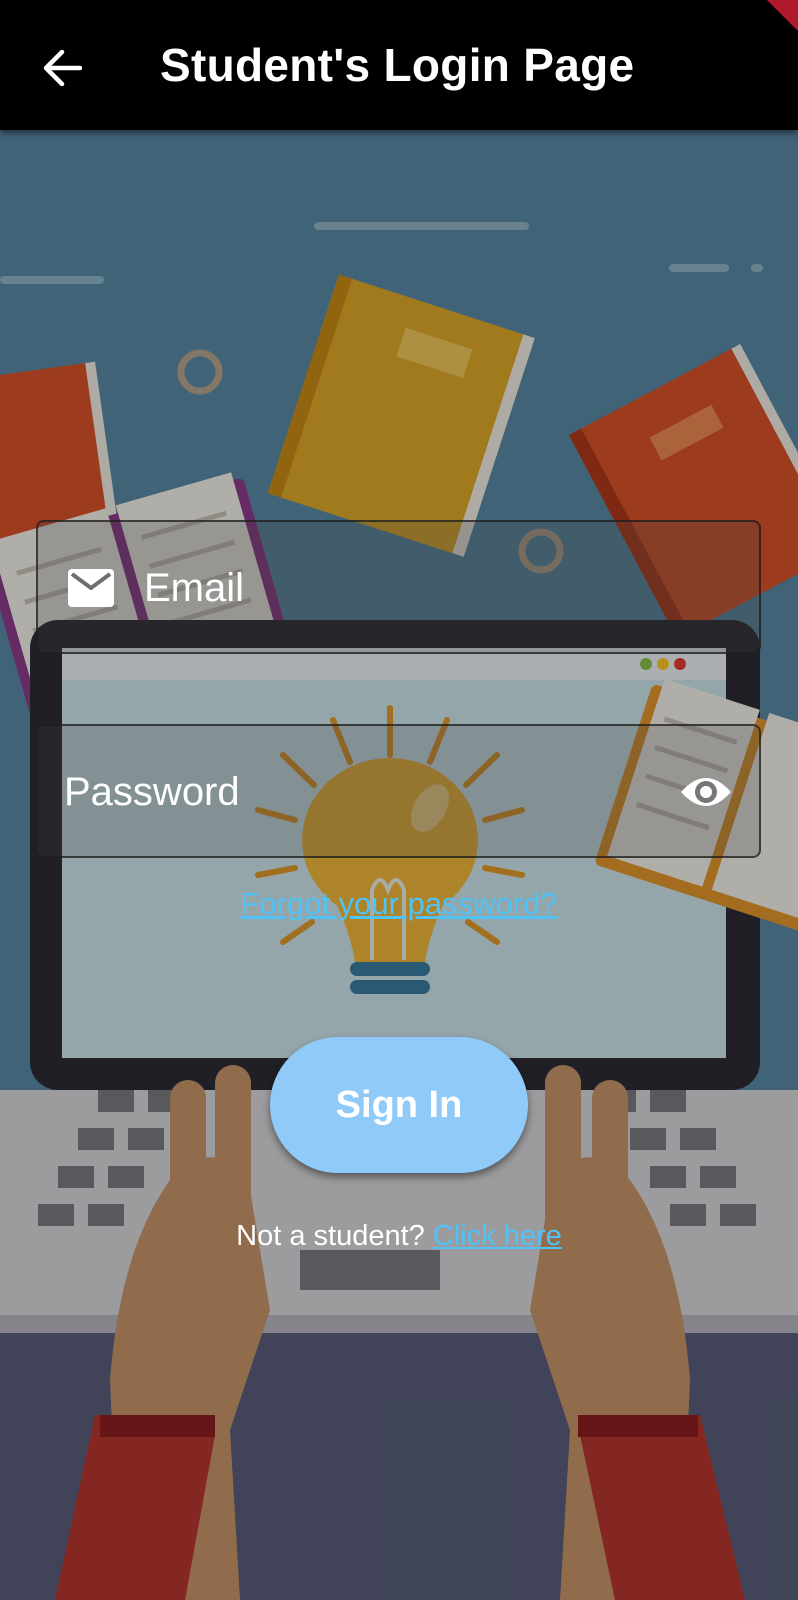  I want to click on email-placeholder: Email, so click(194, 588).